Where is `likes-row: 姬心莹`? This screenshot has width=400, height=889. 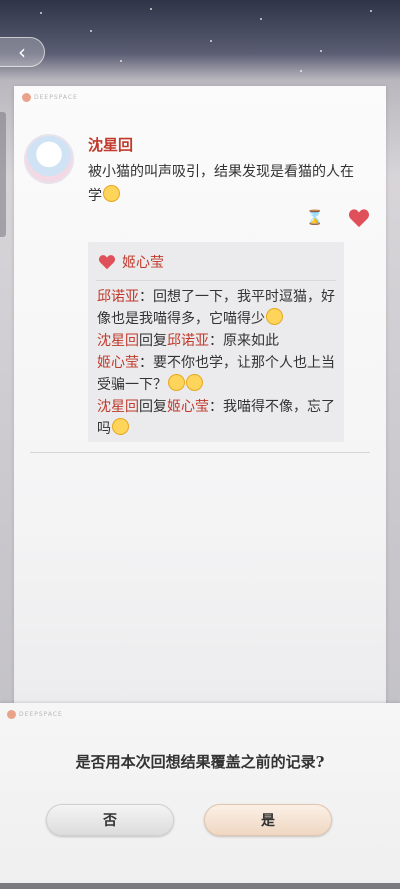
likes-row: 姬心莹 is located at coordinates (131, 262).